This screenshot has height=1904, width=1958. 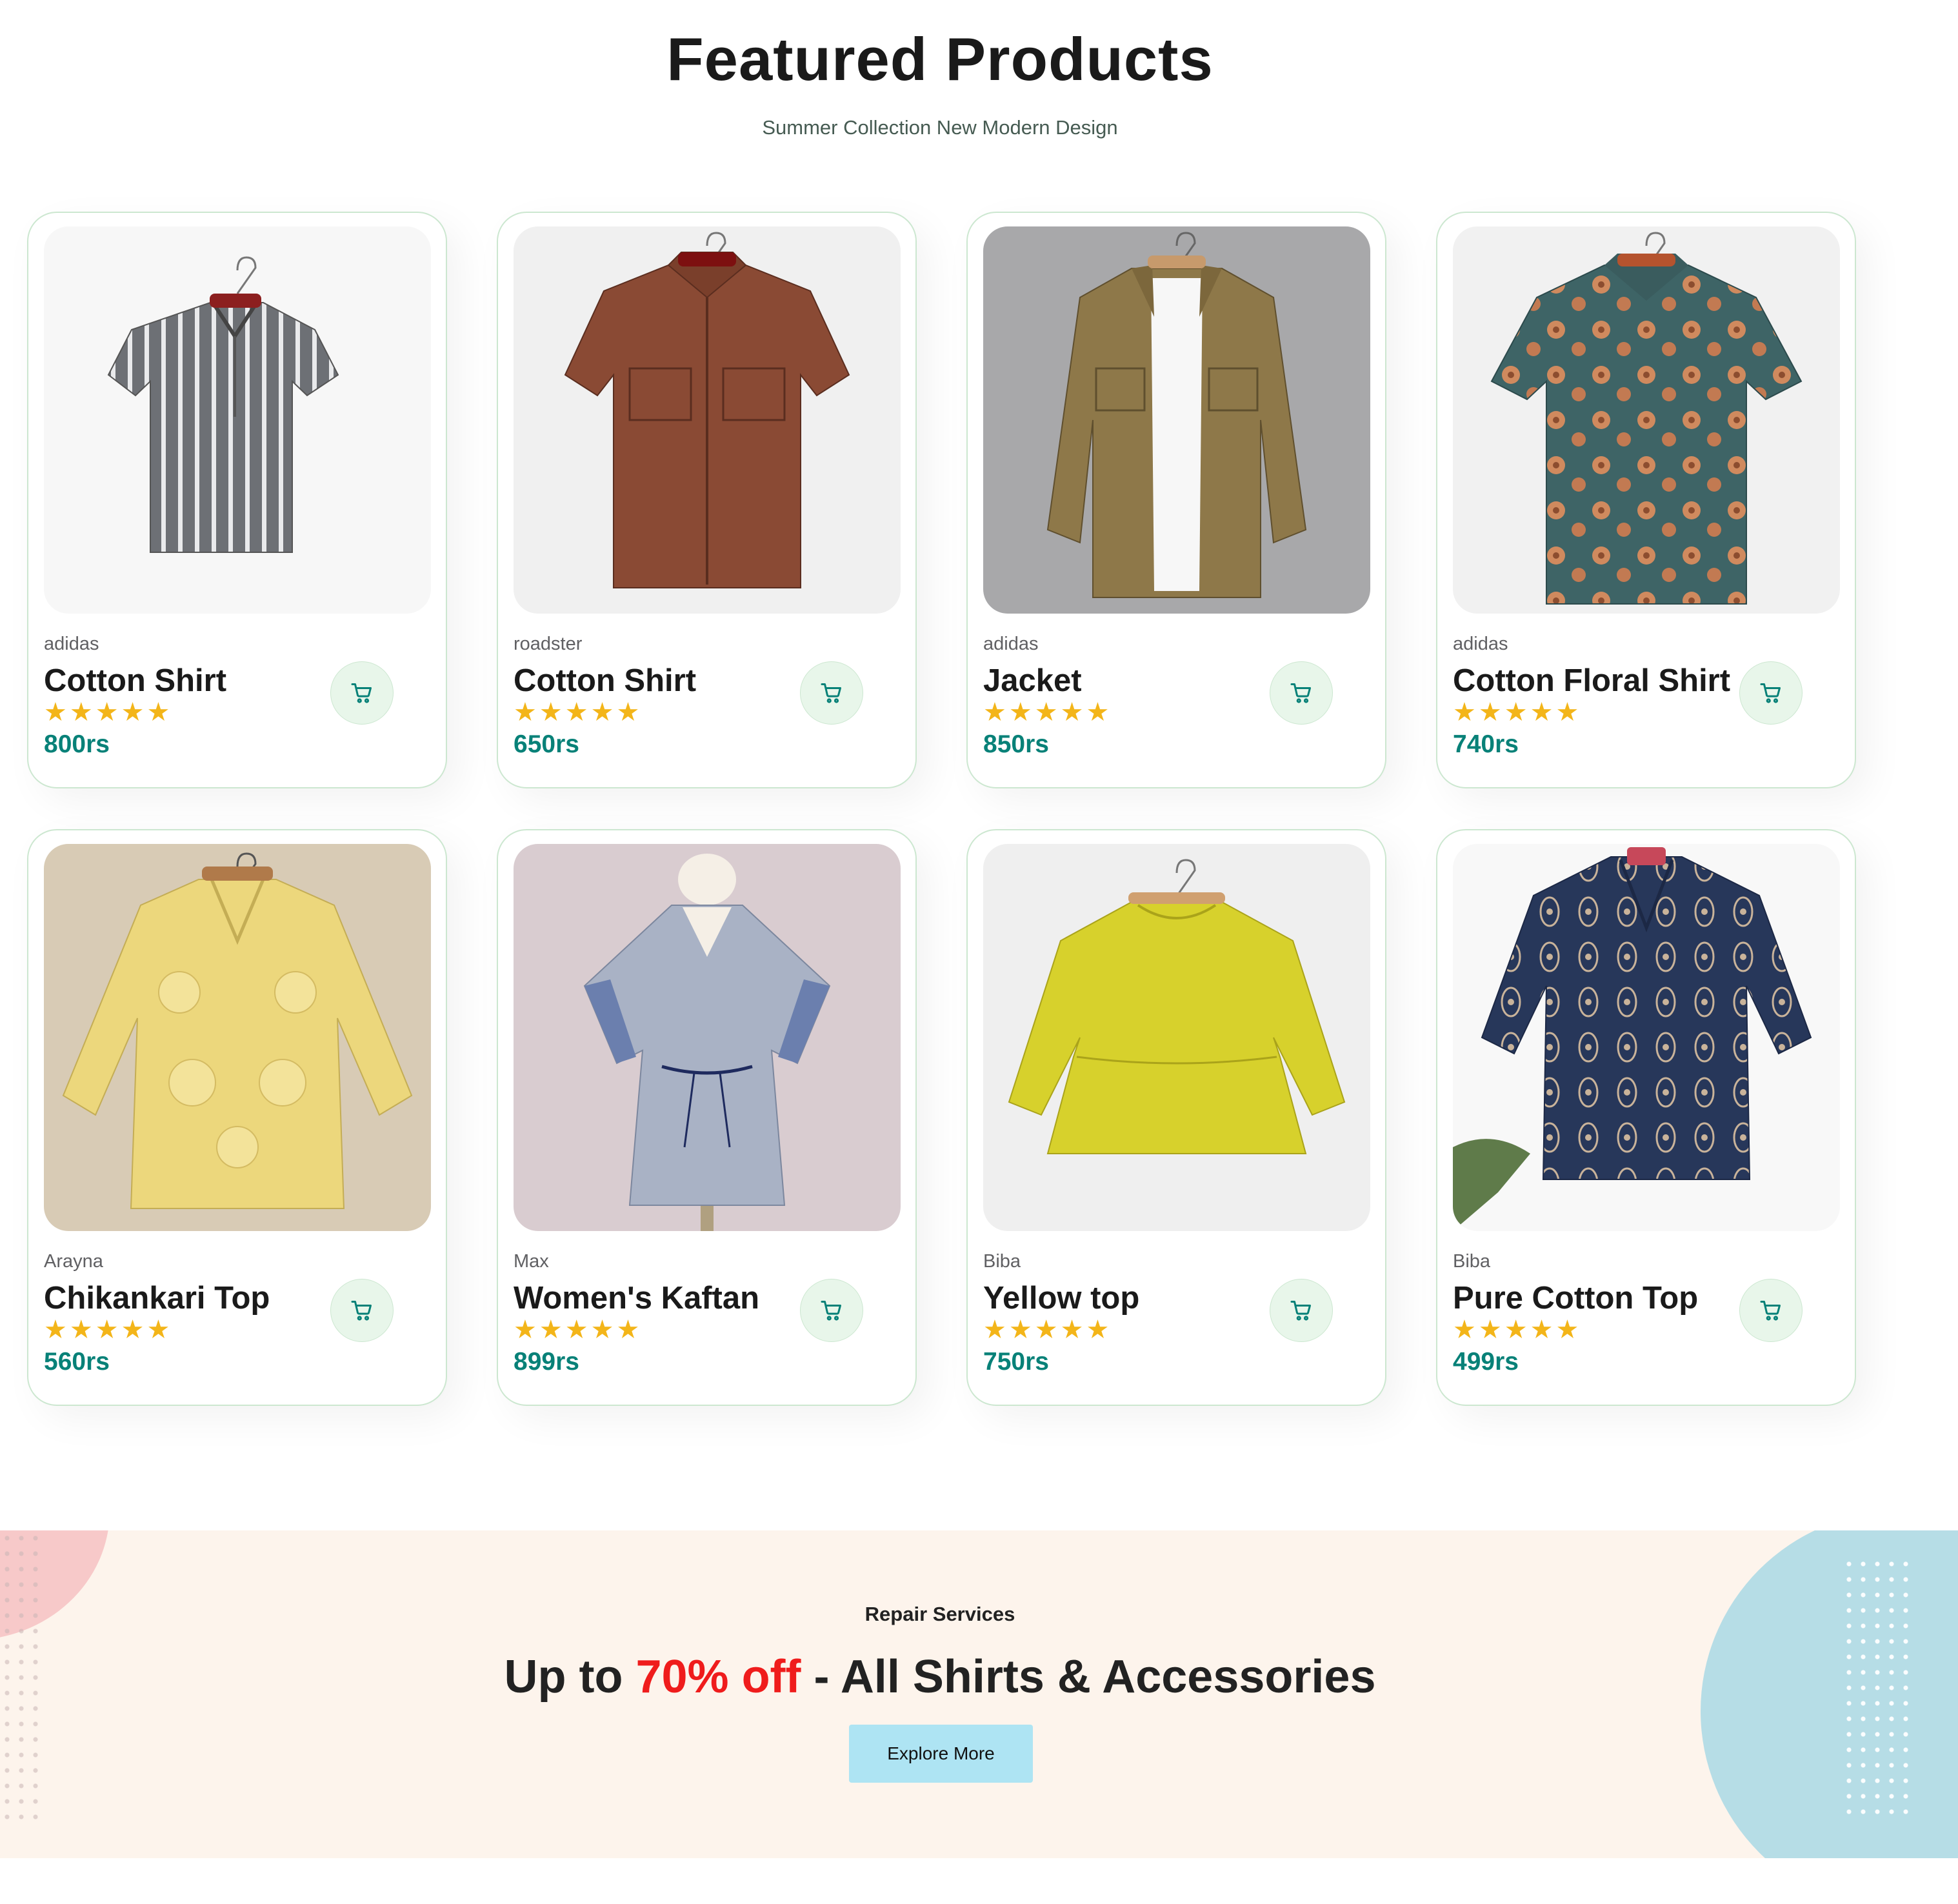 I want to click on product-name: Cotton Floral Shirt, so click(x=1591, y=681).